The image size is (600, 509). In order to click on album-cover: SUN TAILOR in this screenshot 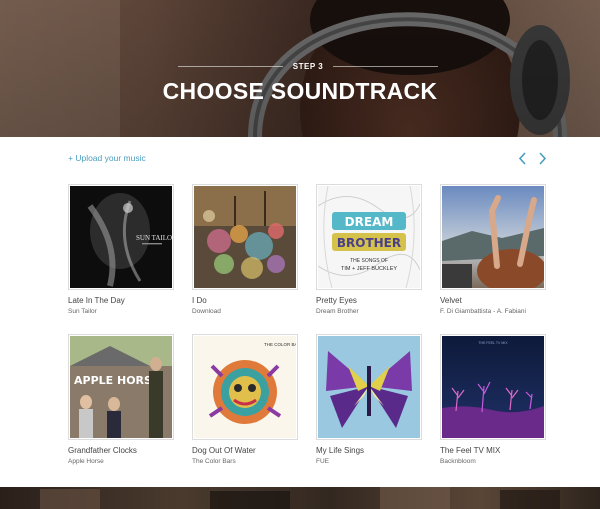, I will do `click(121, 237)`.